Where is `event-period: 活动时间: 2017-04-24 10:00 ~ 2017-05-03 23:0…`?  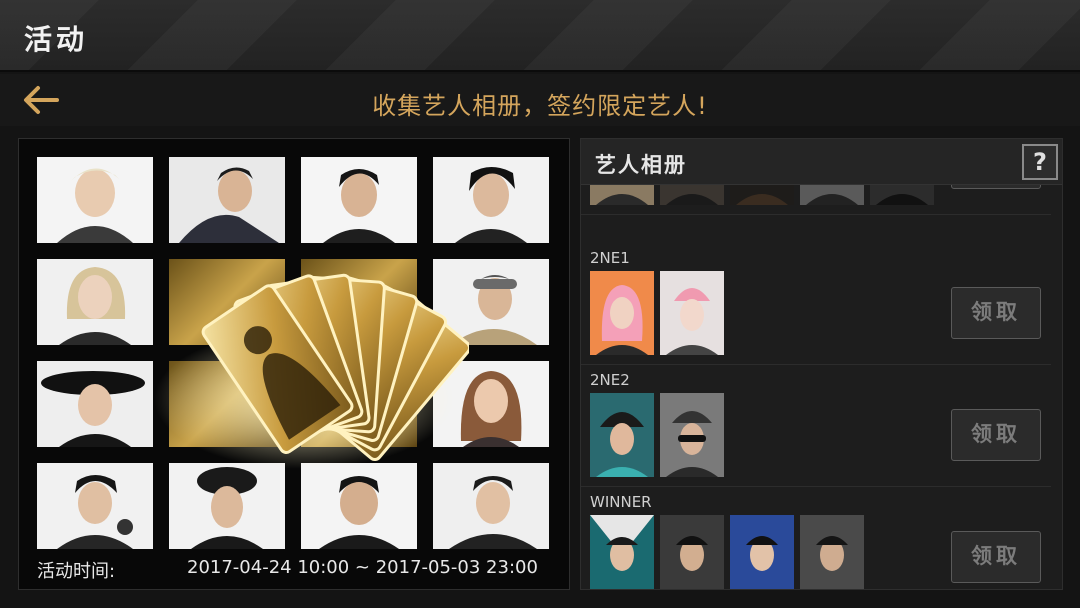
event-period: 活动时间: 2017-04-24 10:00 ~ 2017-05-03 23:0… is located at coordinates (297, 569).